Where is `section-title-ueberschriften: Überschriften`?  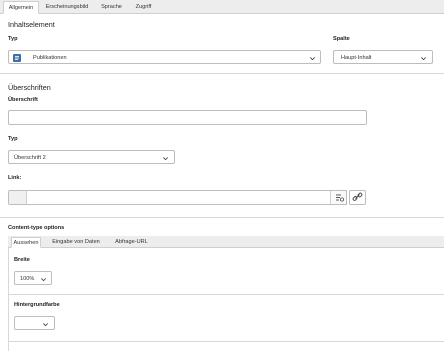 section-title-ueberschriften: Überschriften is located at coordinates (29, 87).